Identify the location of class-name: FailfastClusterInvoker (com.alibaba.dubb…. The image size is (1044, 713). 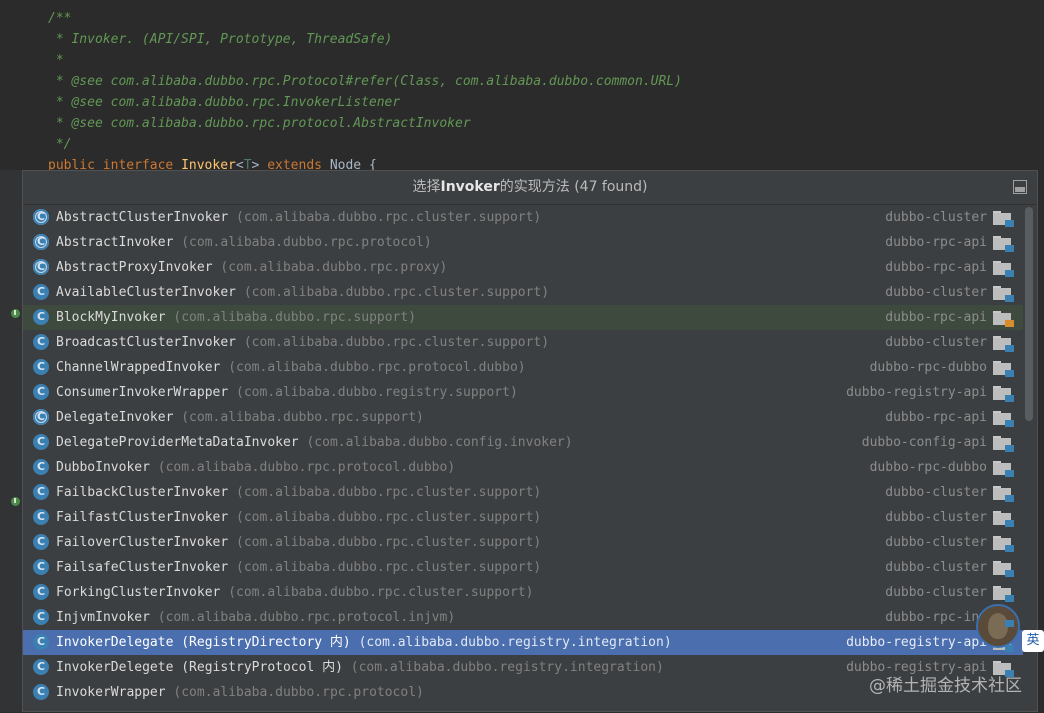
(298, 517).